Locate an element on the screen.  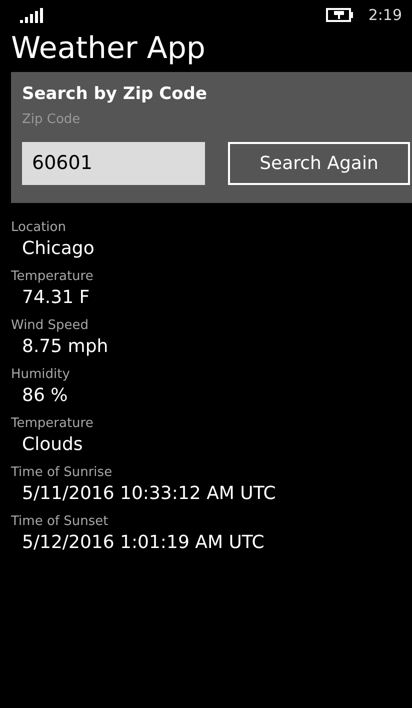
field-value: Clouds is located at coordinates (53, 444).